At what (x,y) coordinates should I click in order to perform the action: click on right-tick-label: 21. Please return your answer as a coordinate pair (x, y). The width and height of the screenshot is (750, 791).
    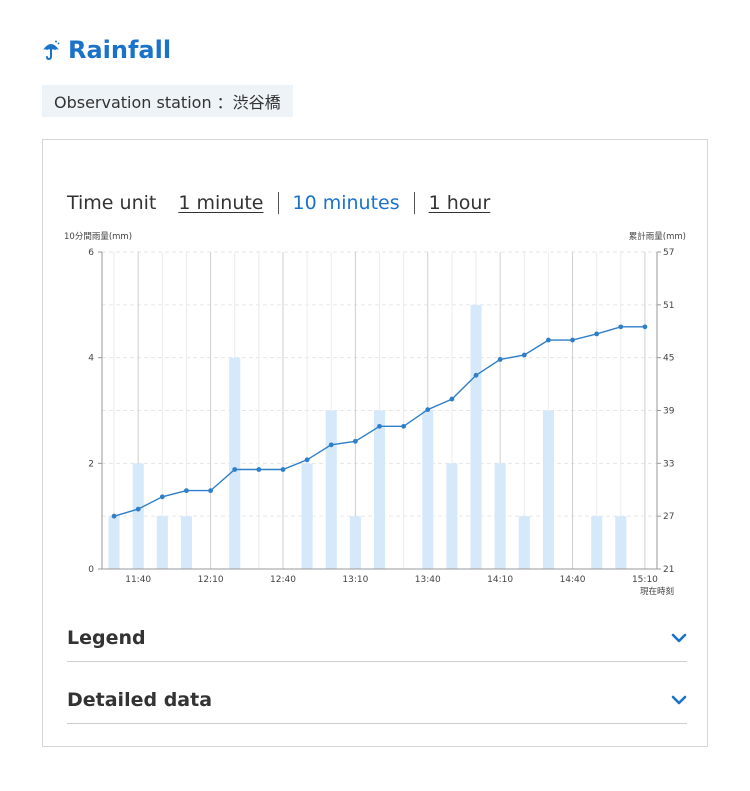
    Looking at the image, I should click on (668, 570).